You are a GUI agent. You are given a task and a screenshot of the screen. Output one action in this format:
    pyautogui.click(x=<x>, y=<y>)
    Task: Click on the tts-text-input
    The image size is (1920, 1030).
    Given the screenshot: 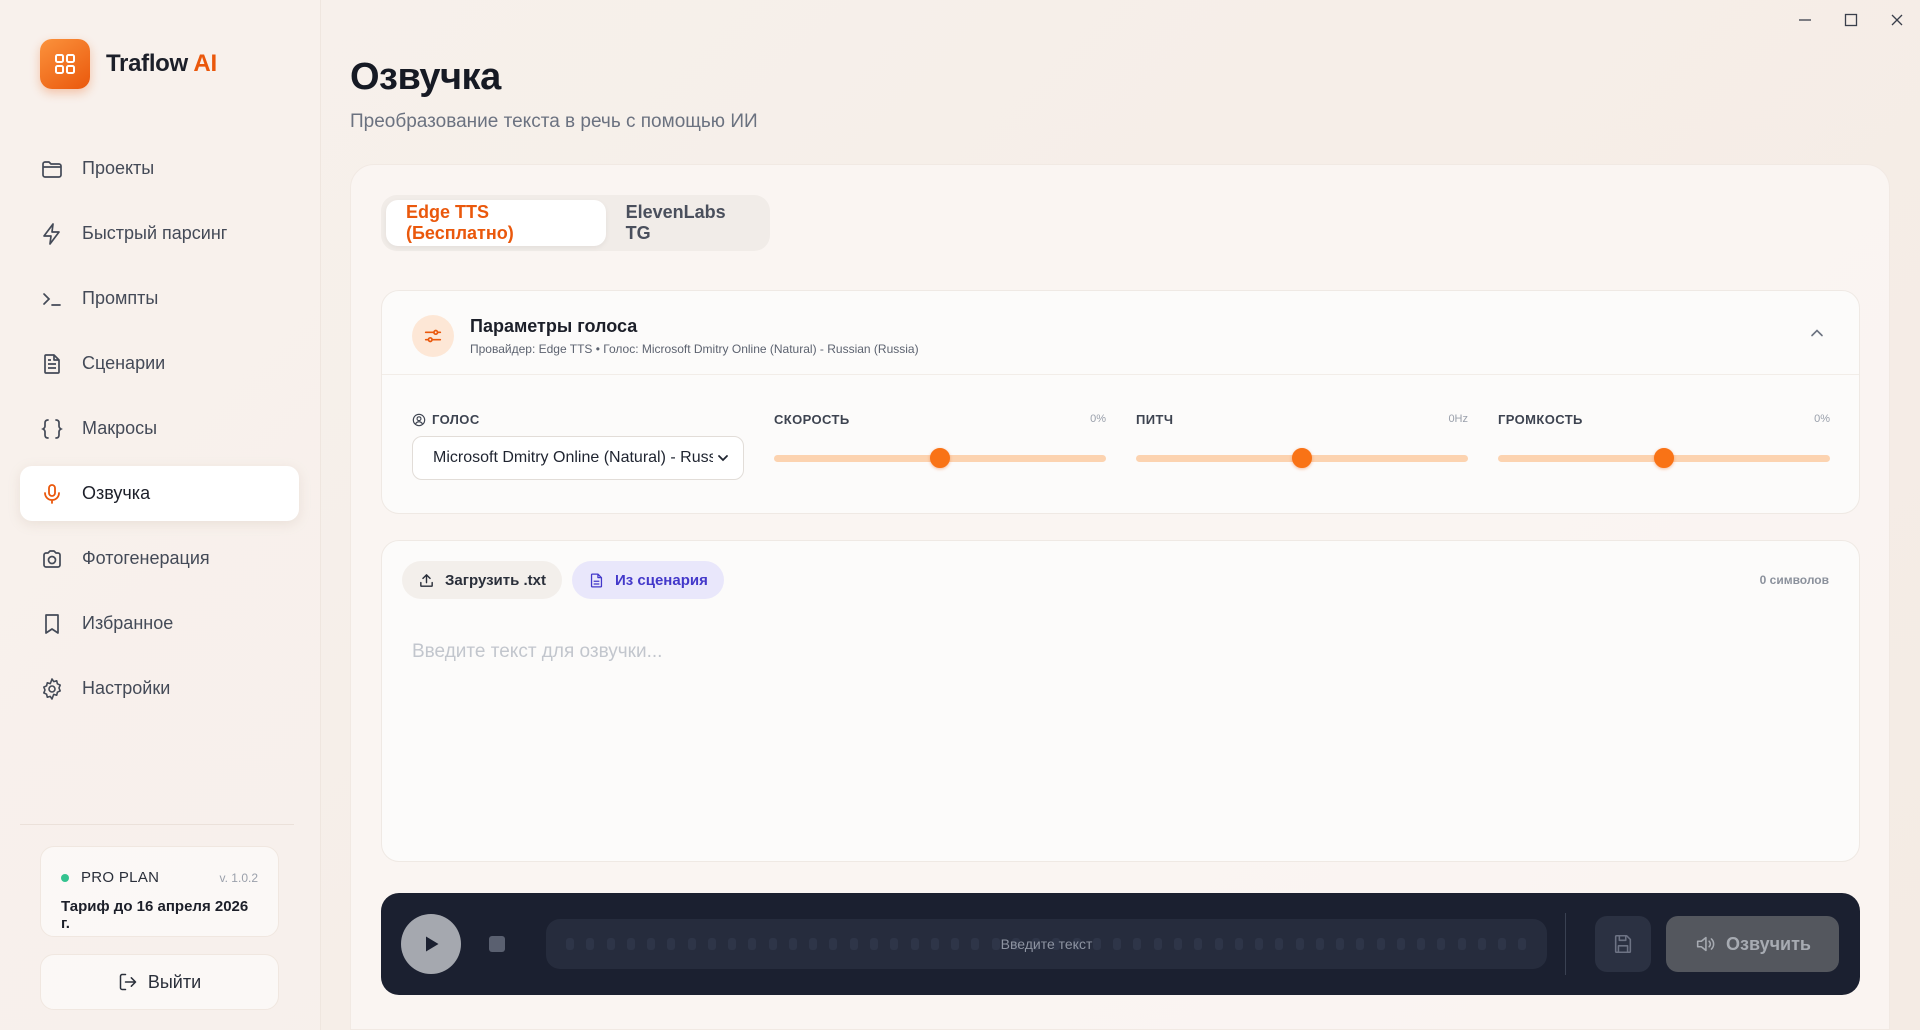 What is the action you would take?
    pyautogui.click(x=1121, y=741)
    